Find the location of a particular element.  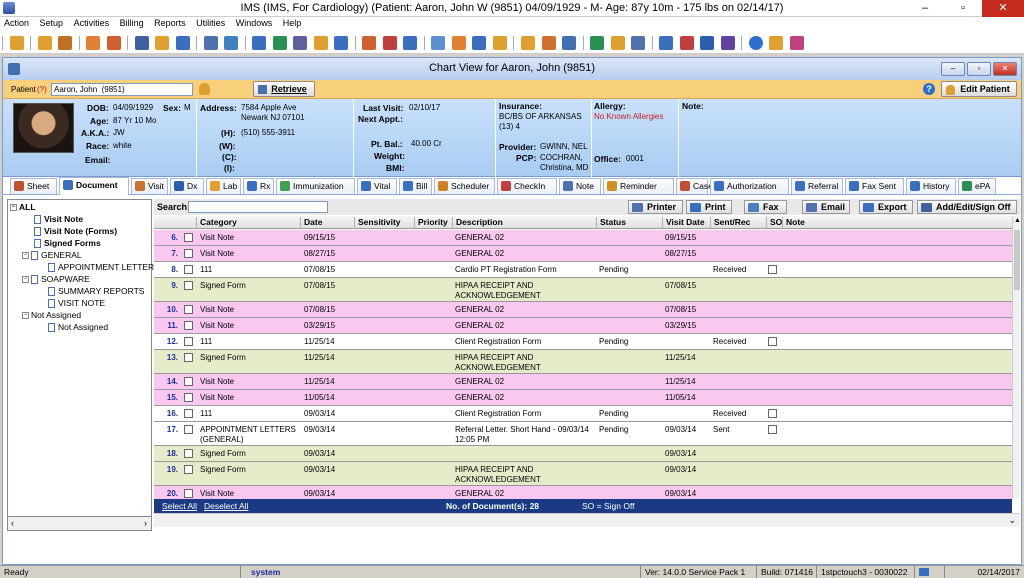

tab-visit: Visit is located at coordinates (149, 186).